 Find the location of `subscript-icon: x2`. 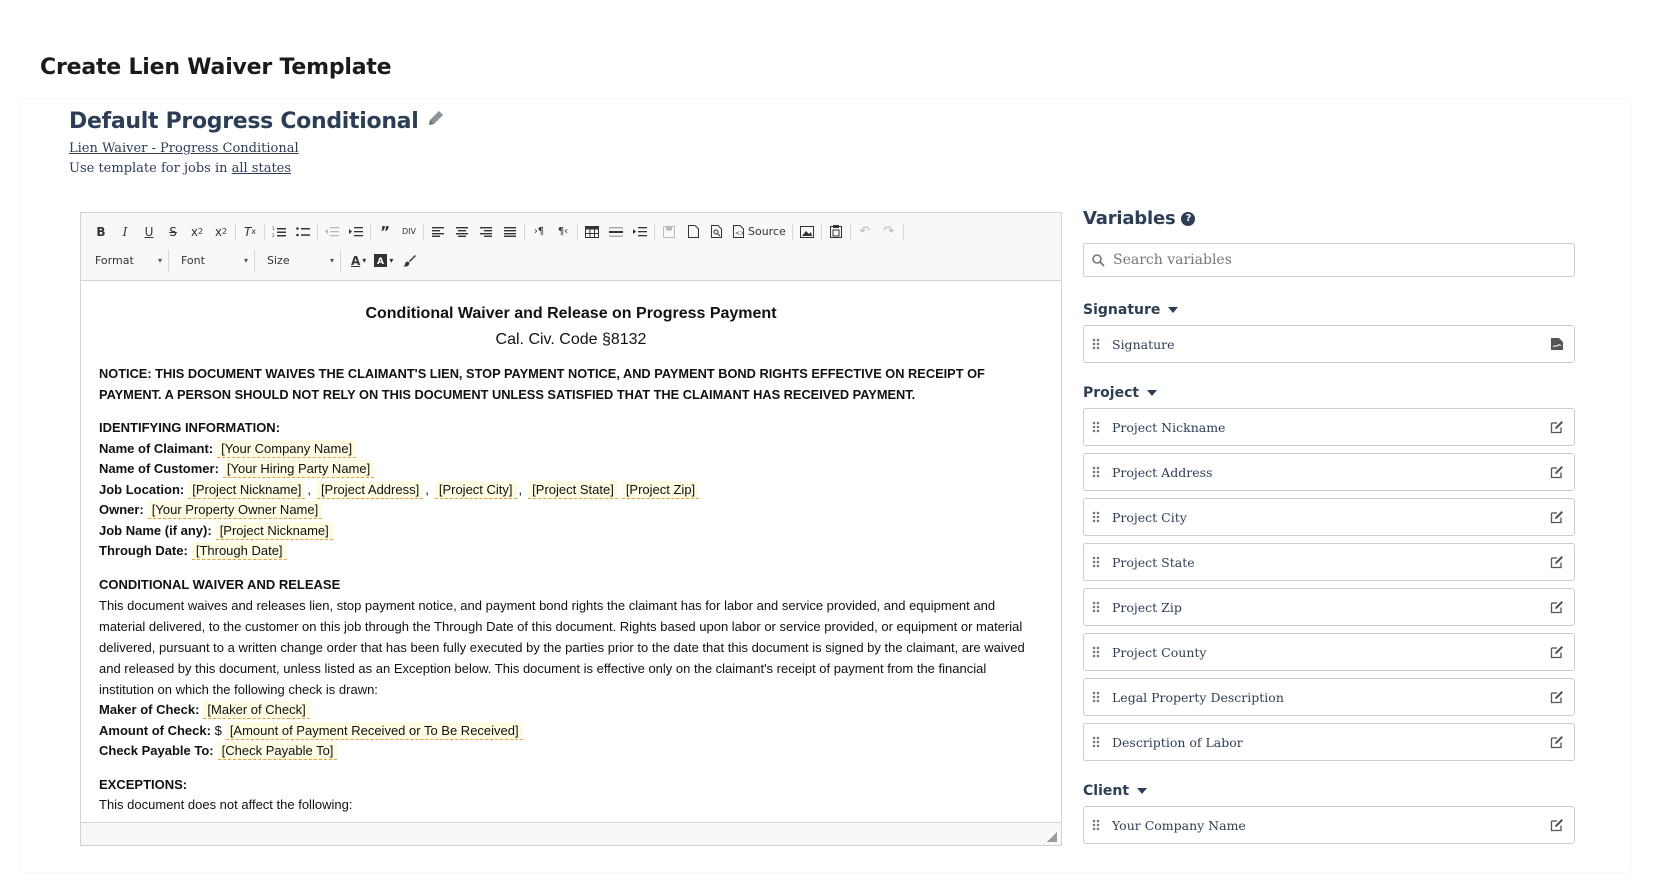

subscript-icon: x2 is located at coordinates (197, 232).